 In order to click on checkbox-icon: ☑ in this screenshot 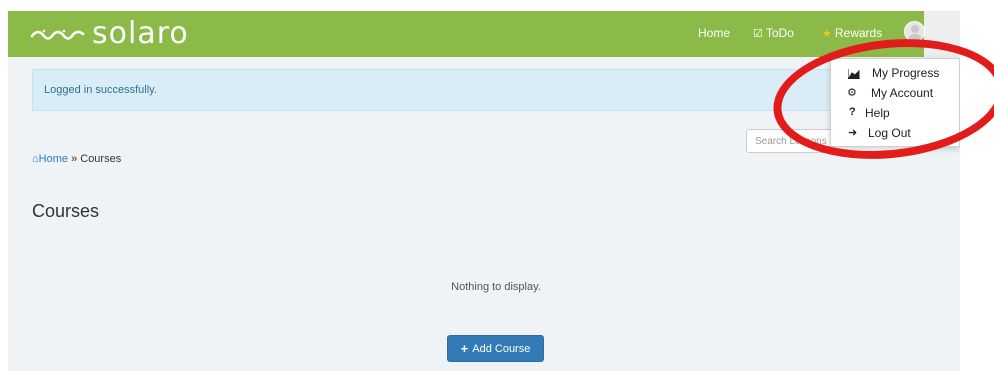, I will do `click(758, 34)`.